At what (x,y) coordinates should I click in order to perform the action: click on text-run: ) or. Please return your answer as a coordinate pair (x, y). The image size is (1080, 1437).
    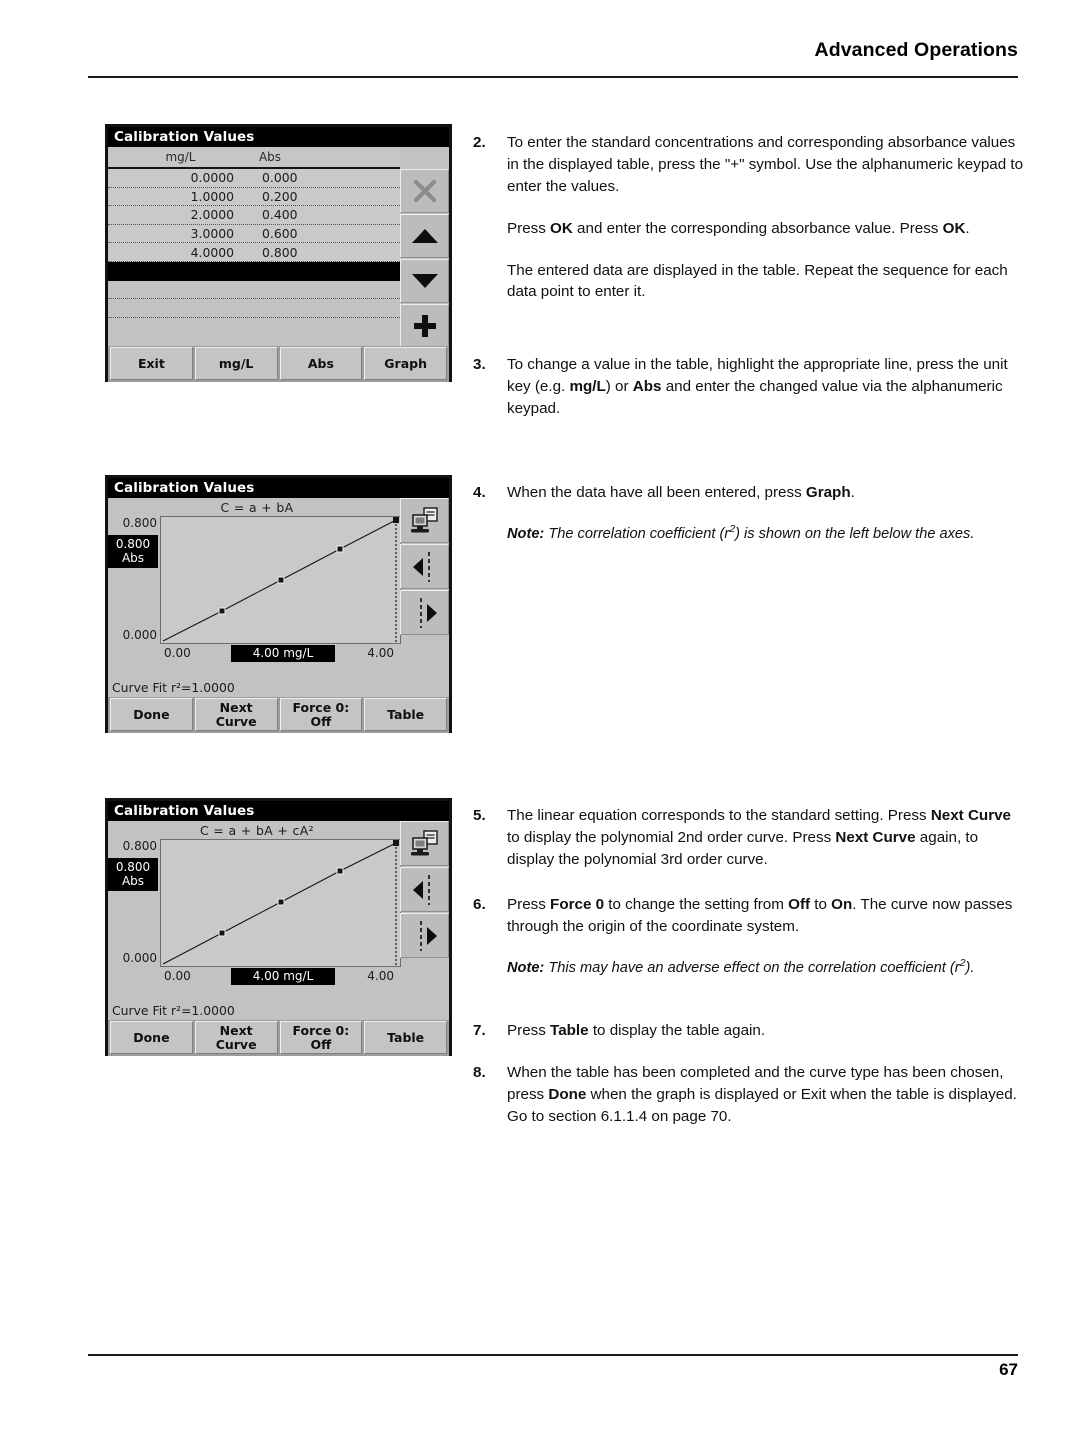
    Looking at the image, I should click on (619, 386).